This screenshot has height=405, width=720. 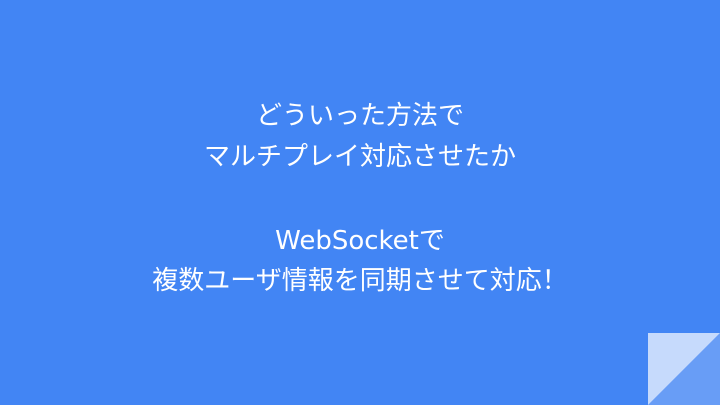 What do you see at coordinates (359, 116) in the screenshot?
I see `slide-text-line-1: どういった方法で` at bounding box center [359, 116].